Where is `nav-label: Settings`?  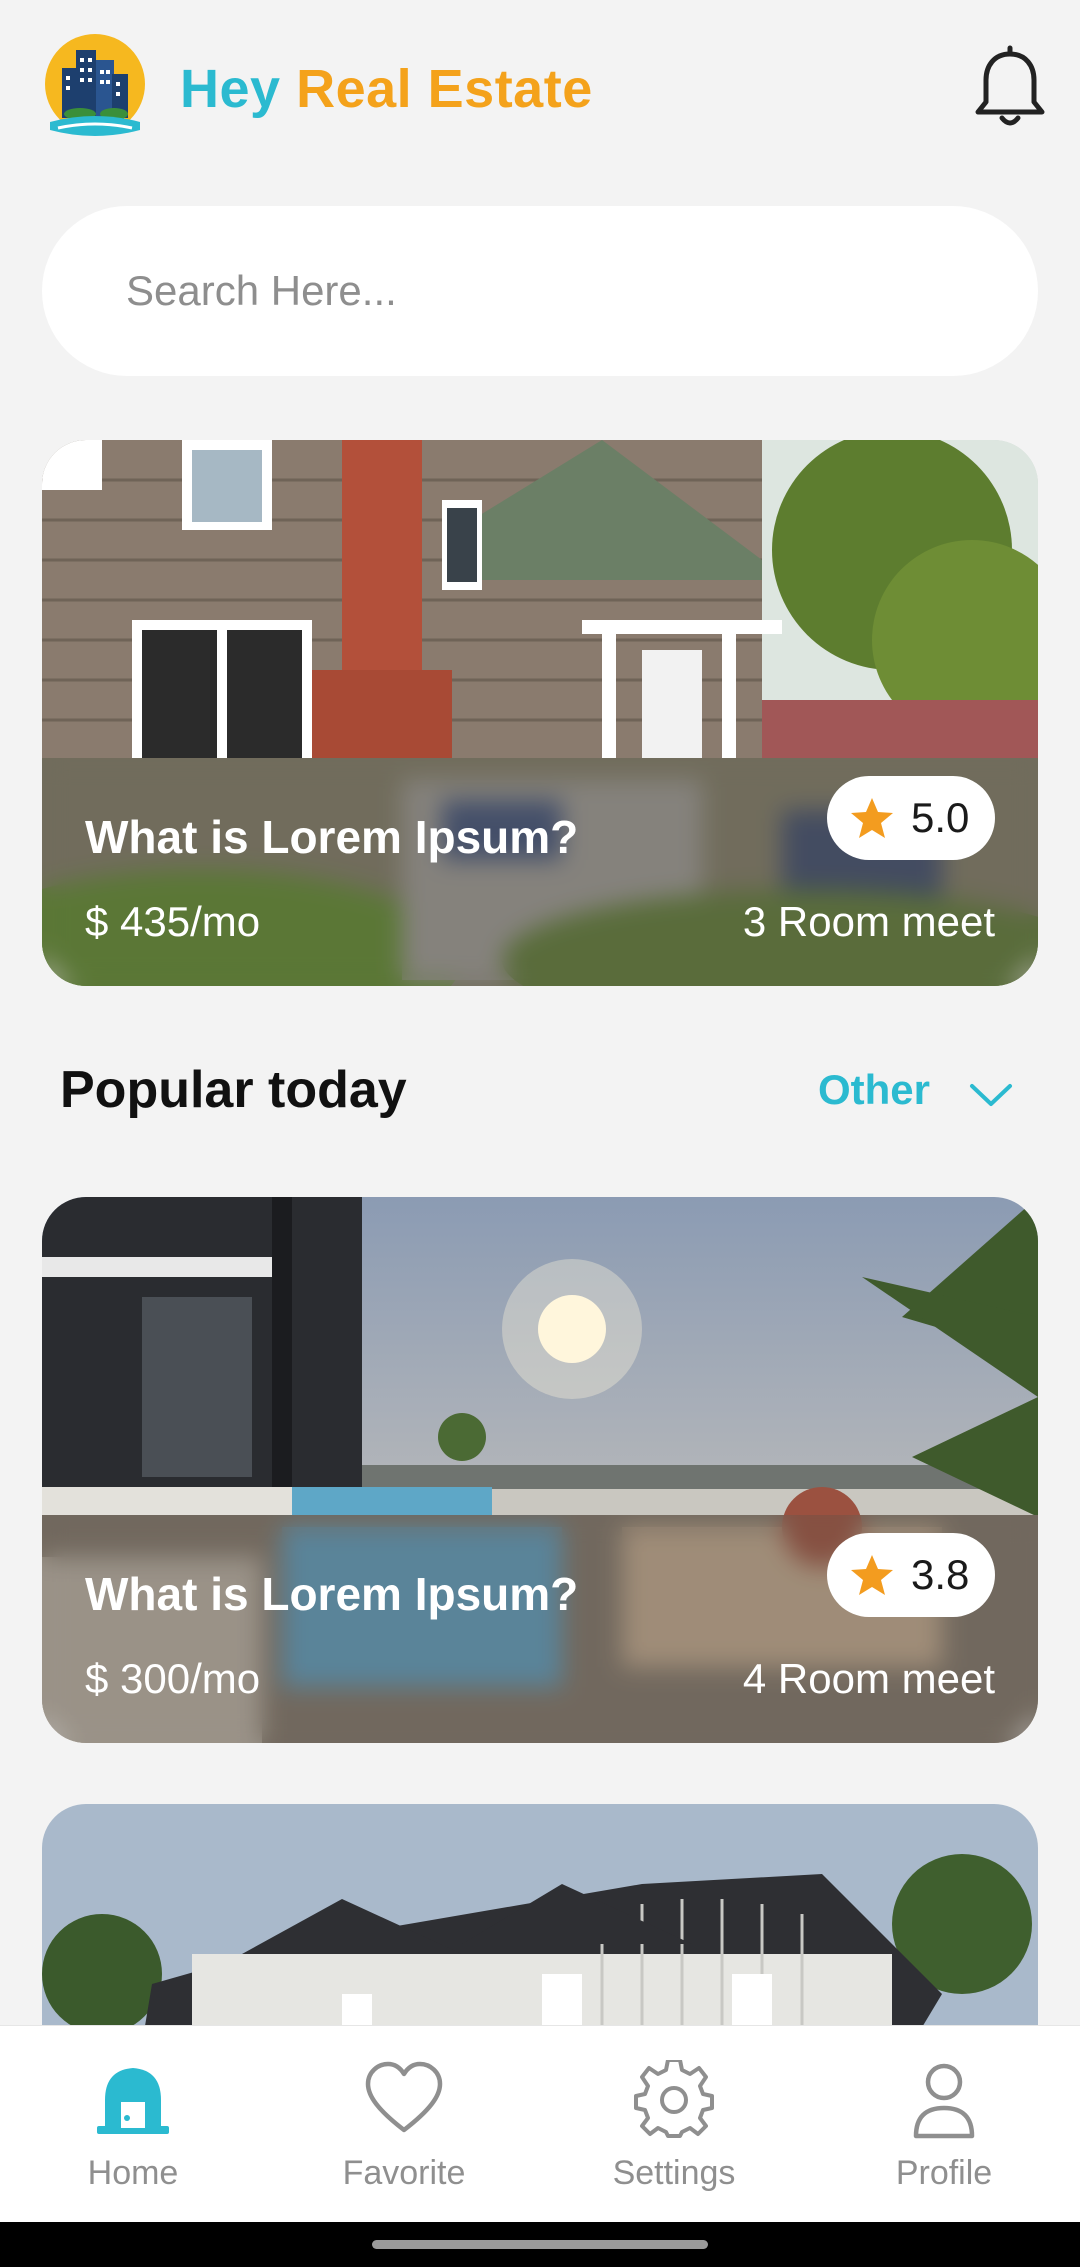 nav-label: Settings is located at coordinates (674, 2173).